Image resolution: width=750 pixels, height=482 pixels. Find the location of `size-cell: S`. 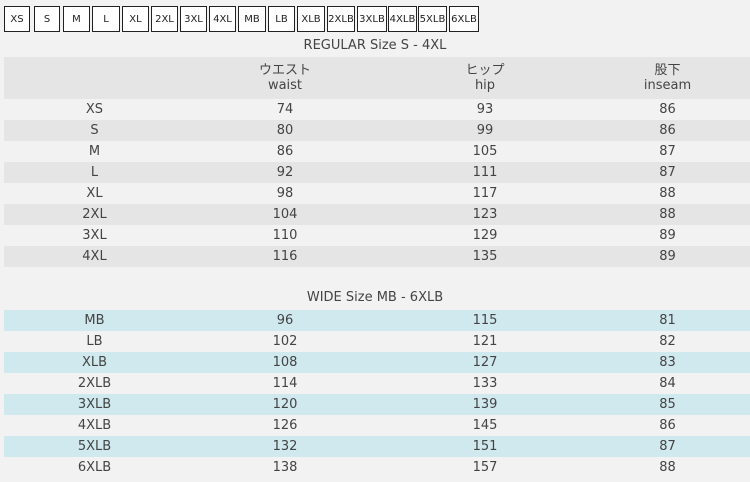

size-cell: S is located at coordinates (94, 130).